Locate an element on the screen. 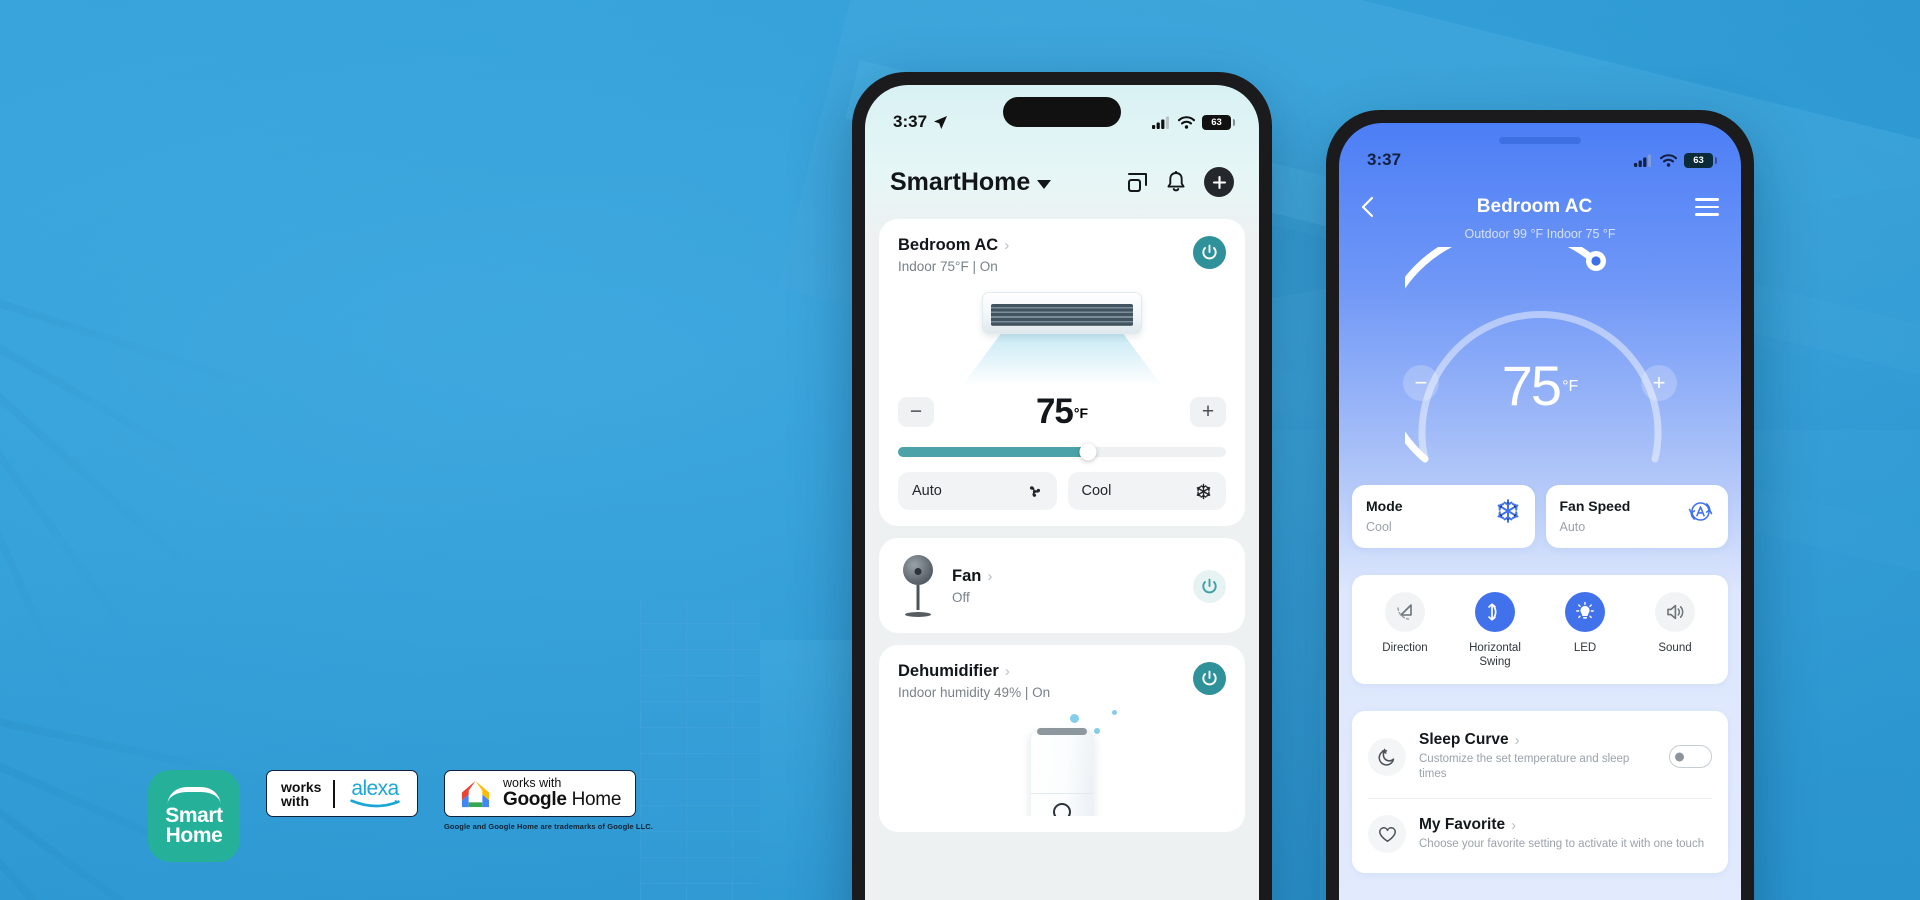  mode-card: Mode Cool is located at coordinates (1443, 516).